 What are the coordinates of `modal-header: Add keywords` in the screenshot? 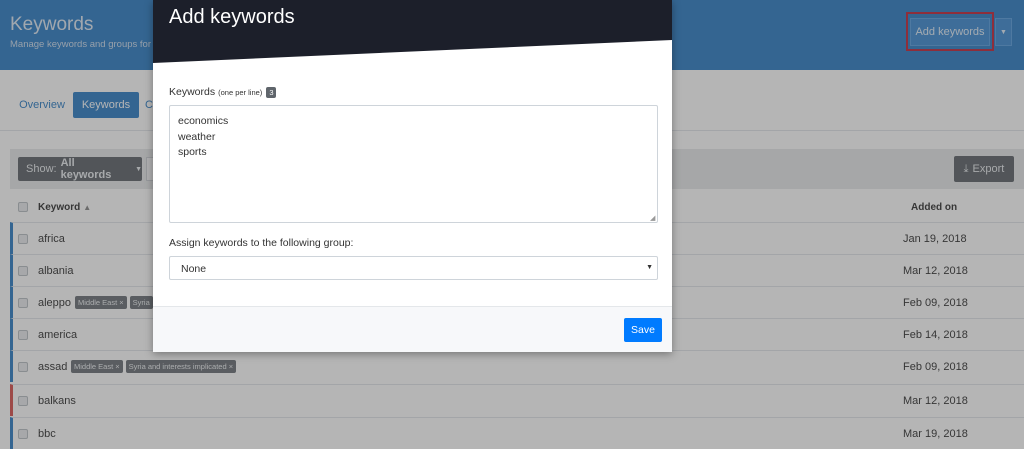 It's located at (412, 33).